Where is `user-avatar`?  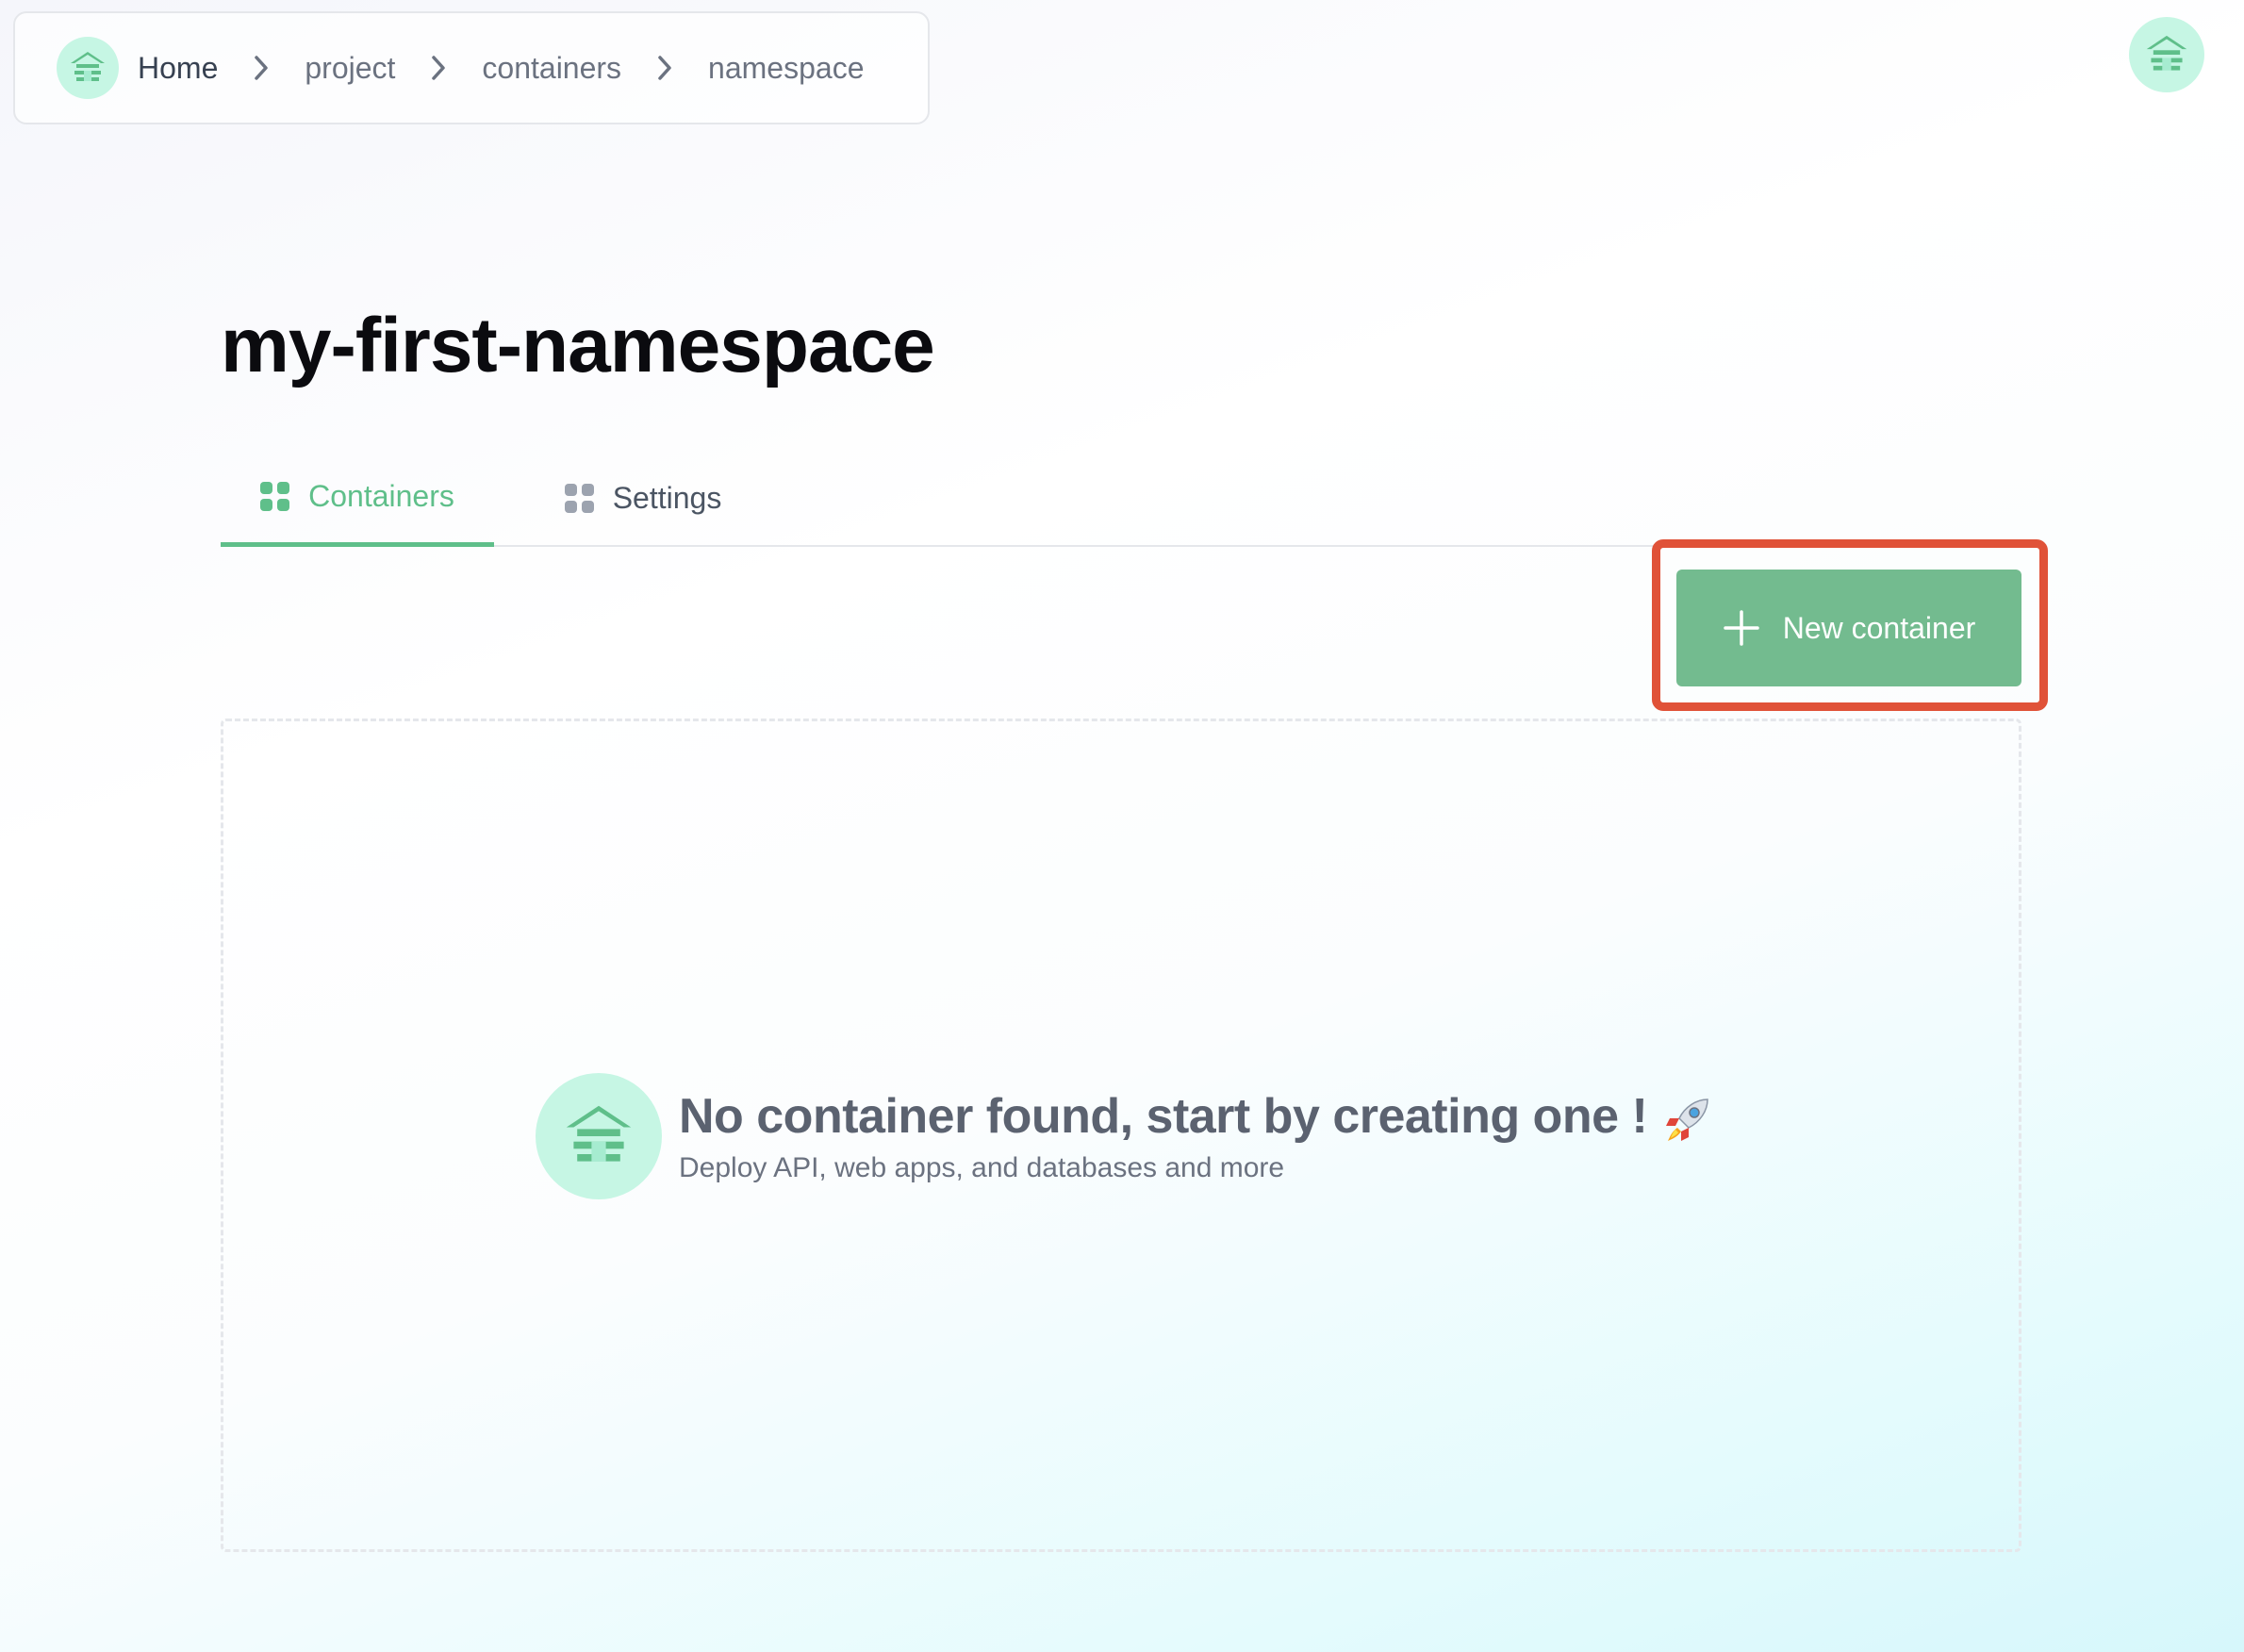
user-avatar is located at coordinates (2166, 54).